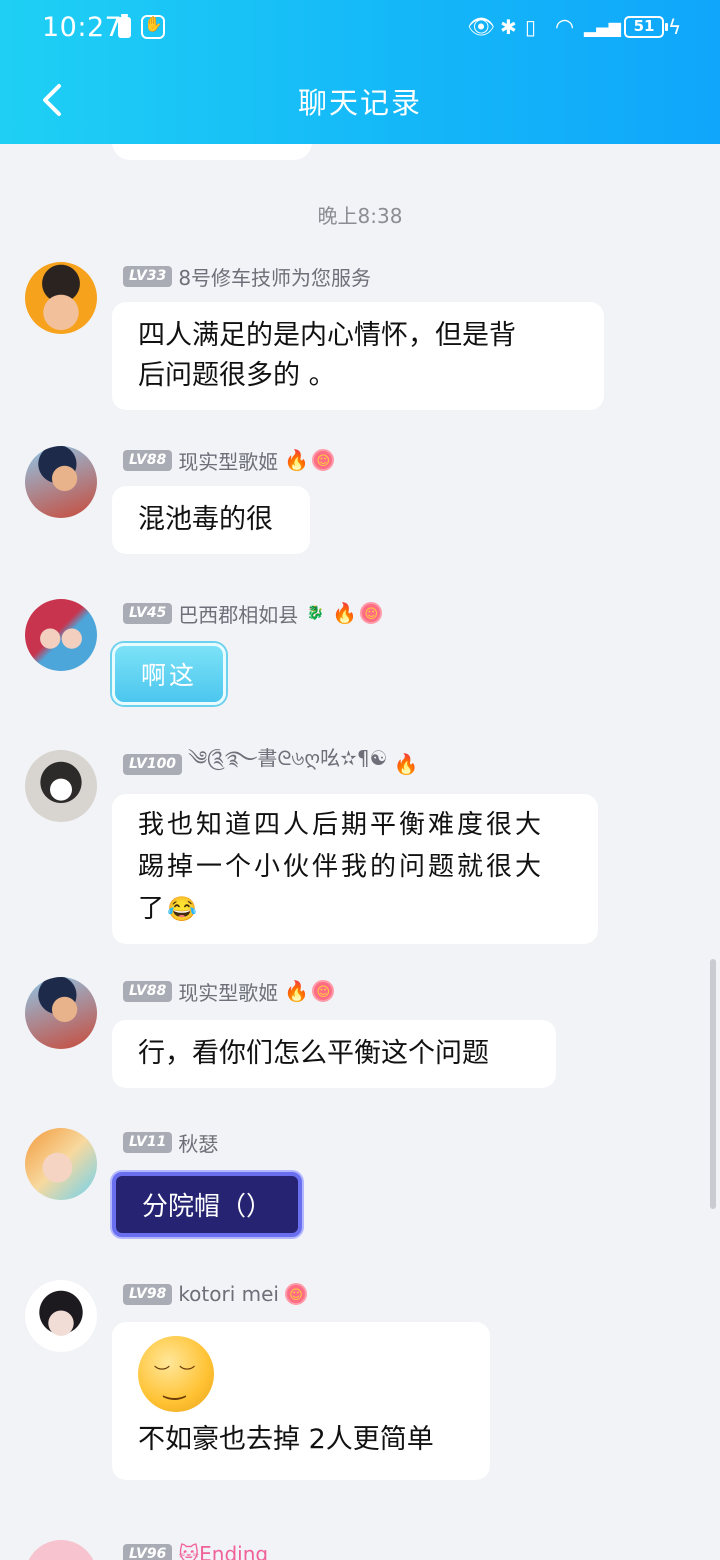  I want to click on message-bubble: 混池毒的很, so click(211, 520).